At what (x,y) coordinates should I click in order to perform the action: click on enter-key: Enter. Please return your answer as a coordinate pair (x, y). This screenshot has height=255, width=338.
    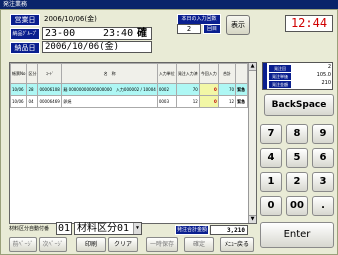
    Looking at the image, I should click on (297, 235).